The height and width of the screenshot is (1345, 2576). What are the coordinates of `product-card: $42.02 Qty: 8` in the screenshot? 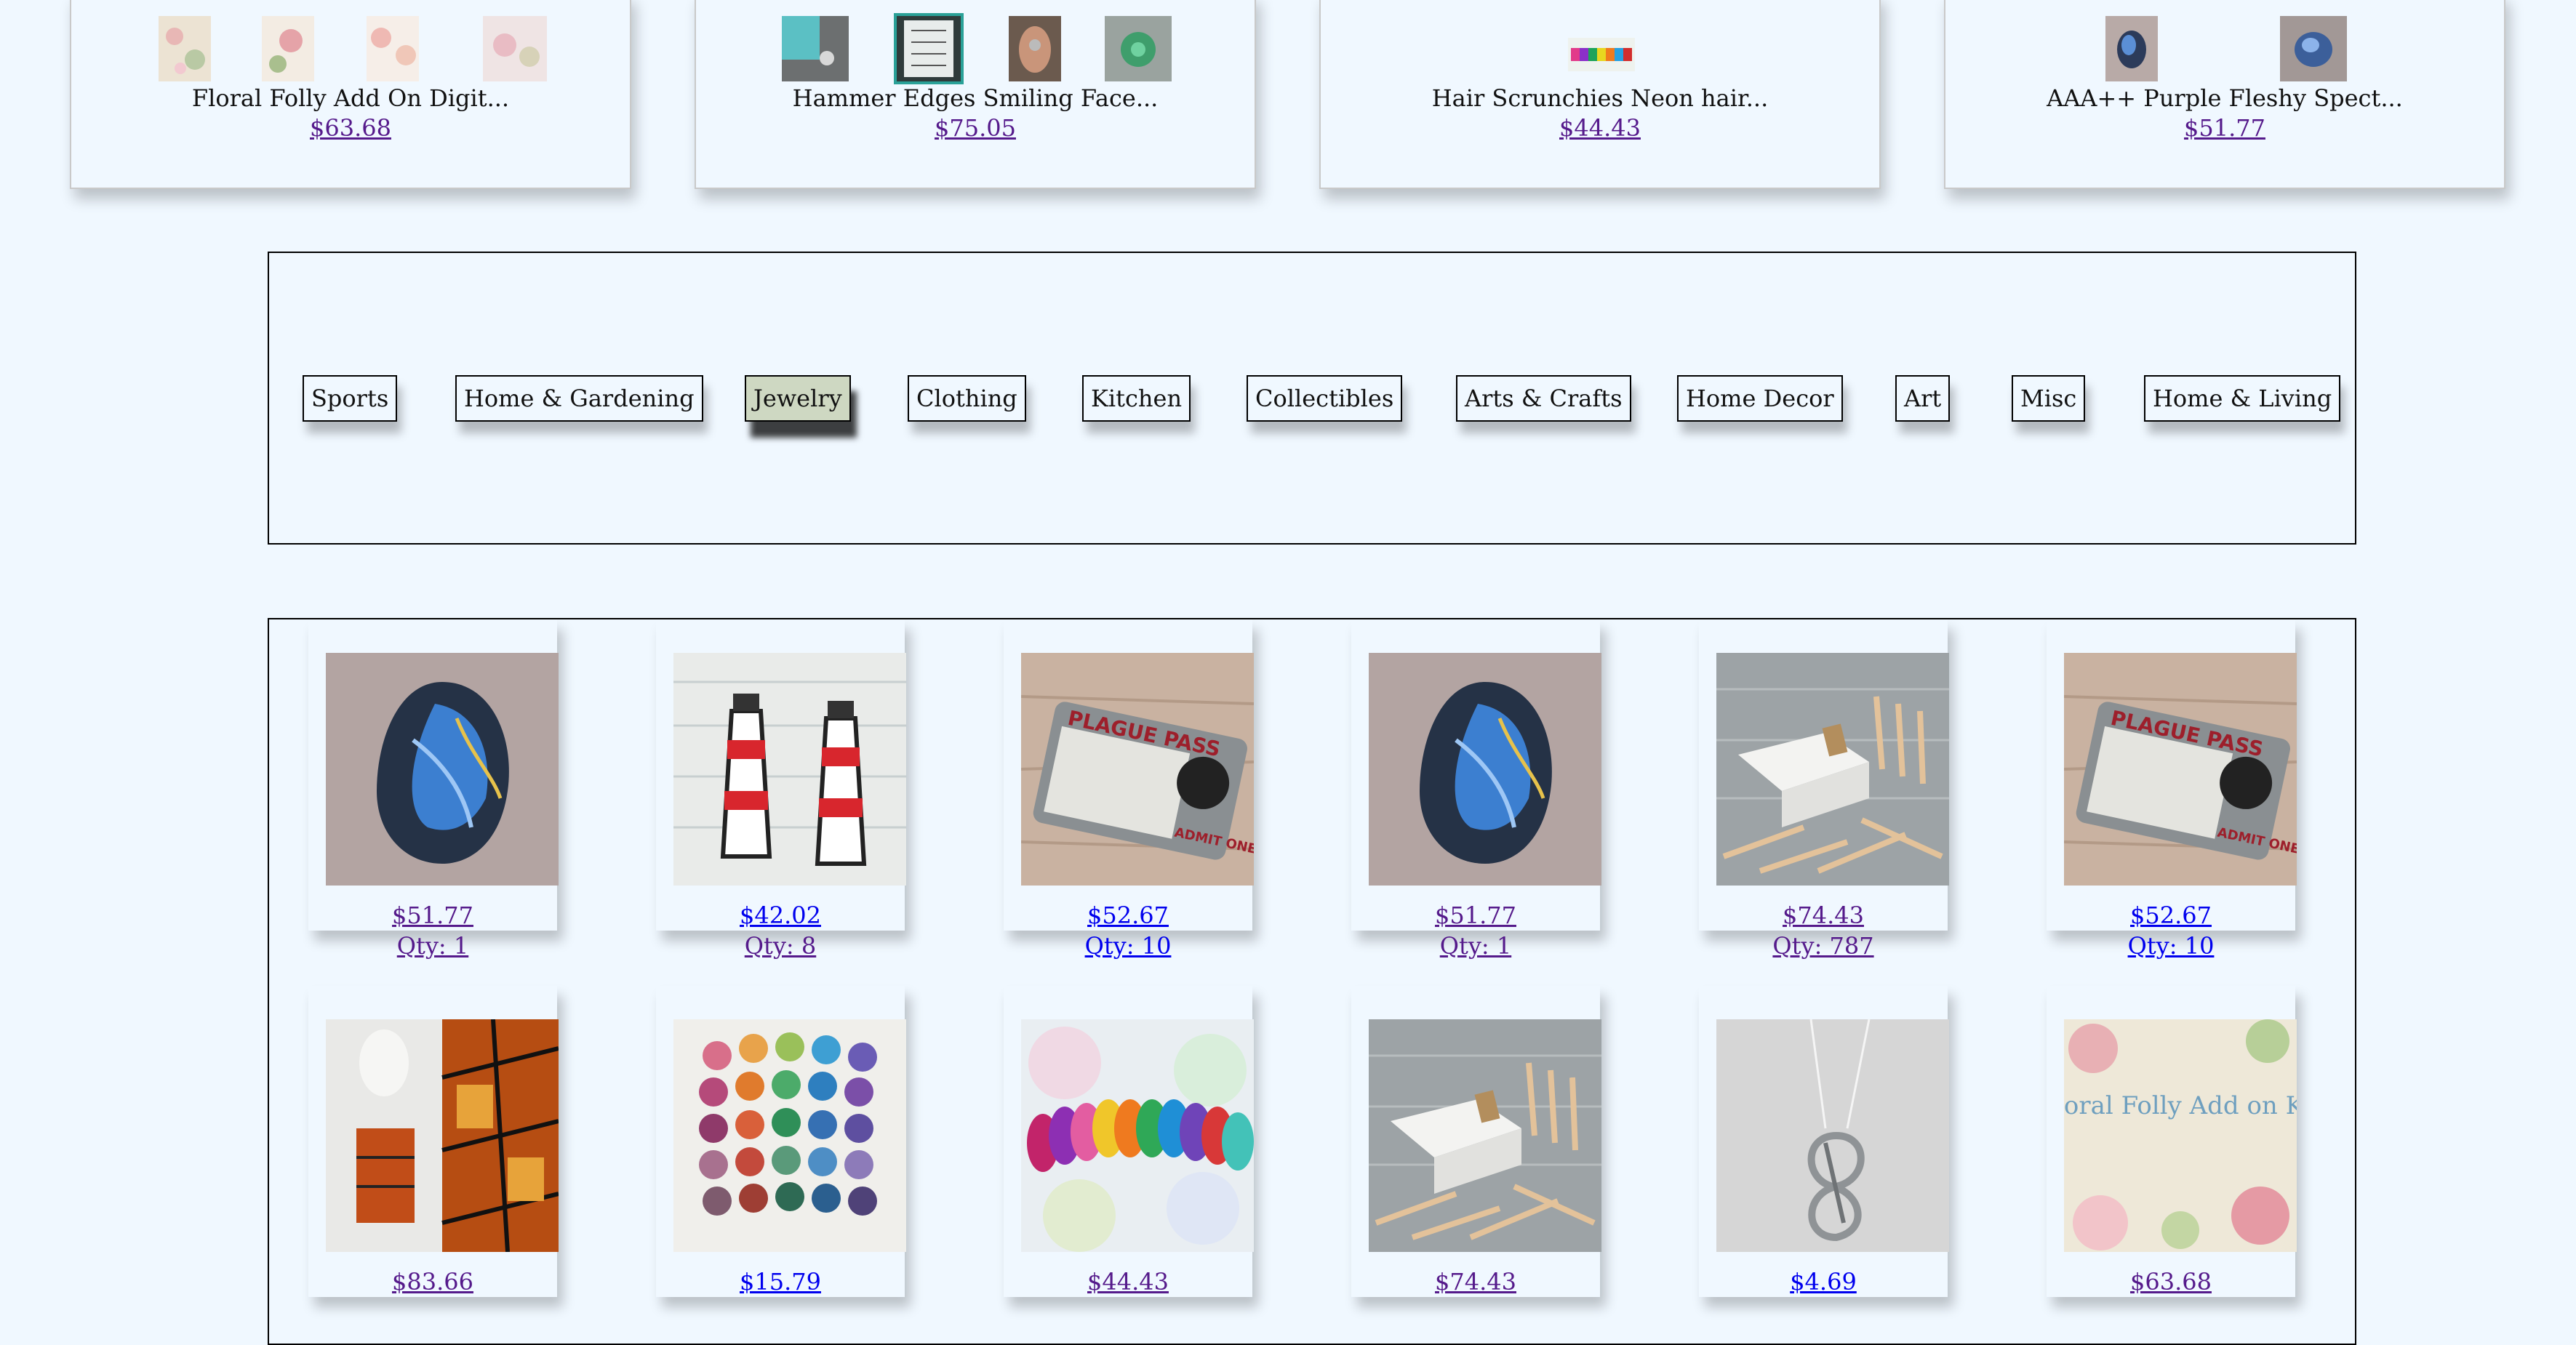 It's located at (781, 790).